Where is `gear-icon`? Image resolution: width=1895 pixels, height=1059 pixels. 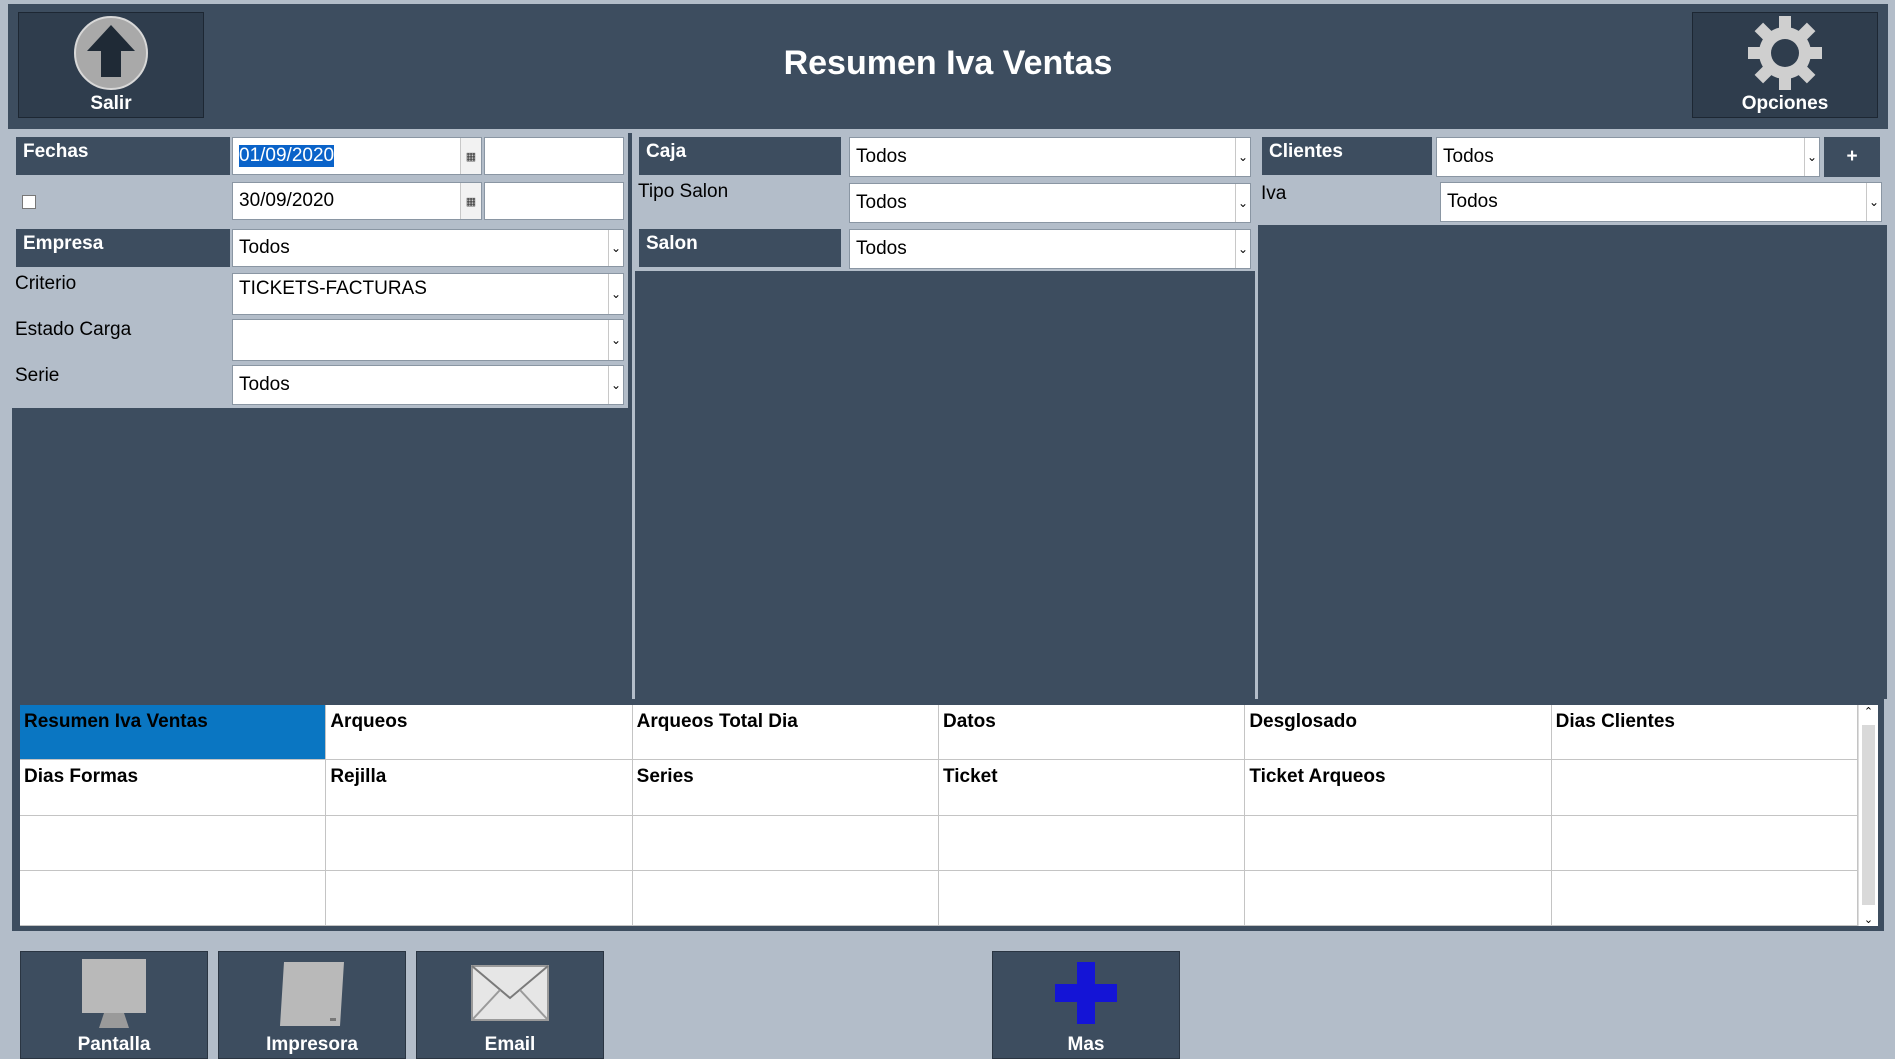
gear-icon is located at coordinates (1785, 53).